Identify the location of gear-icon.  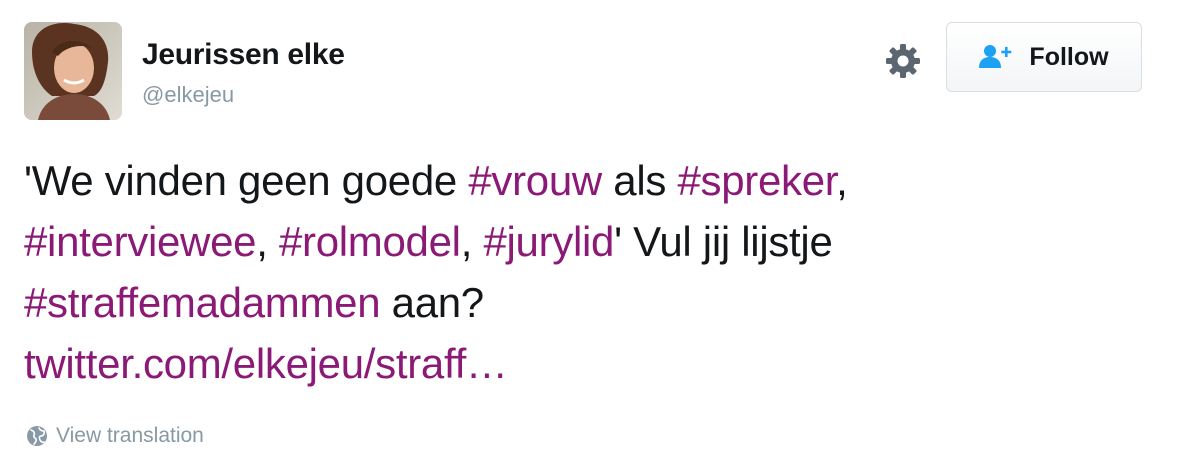
(903, 61).